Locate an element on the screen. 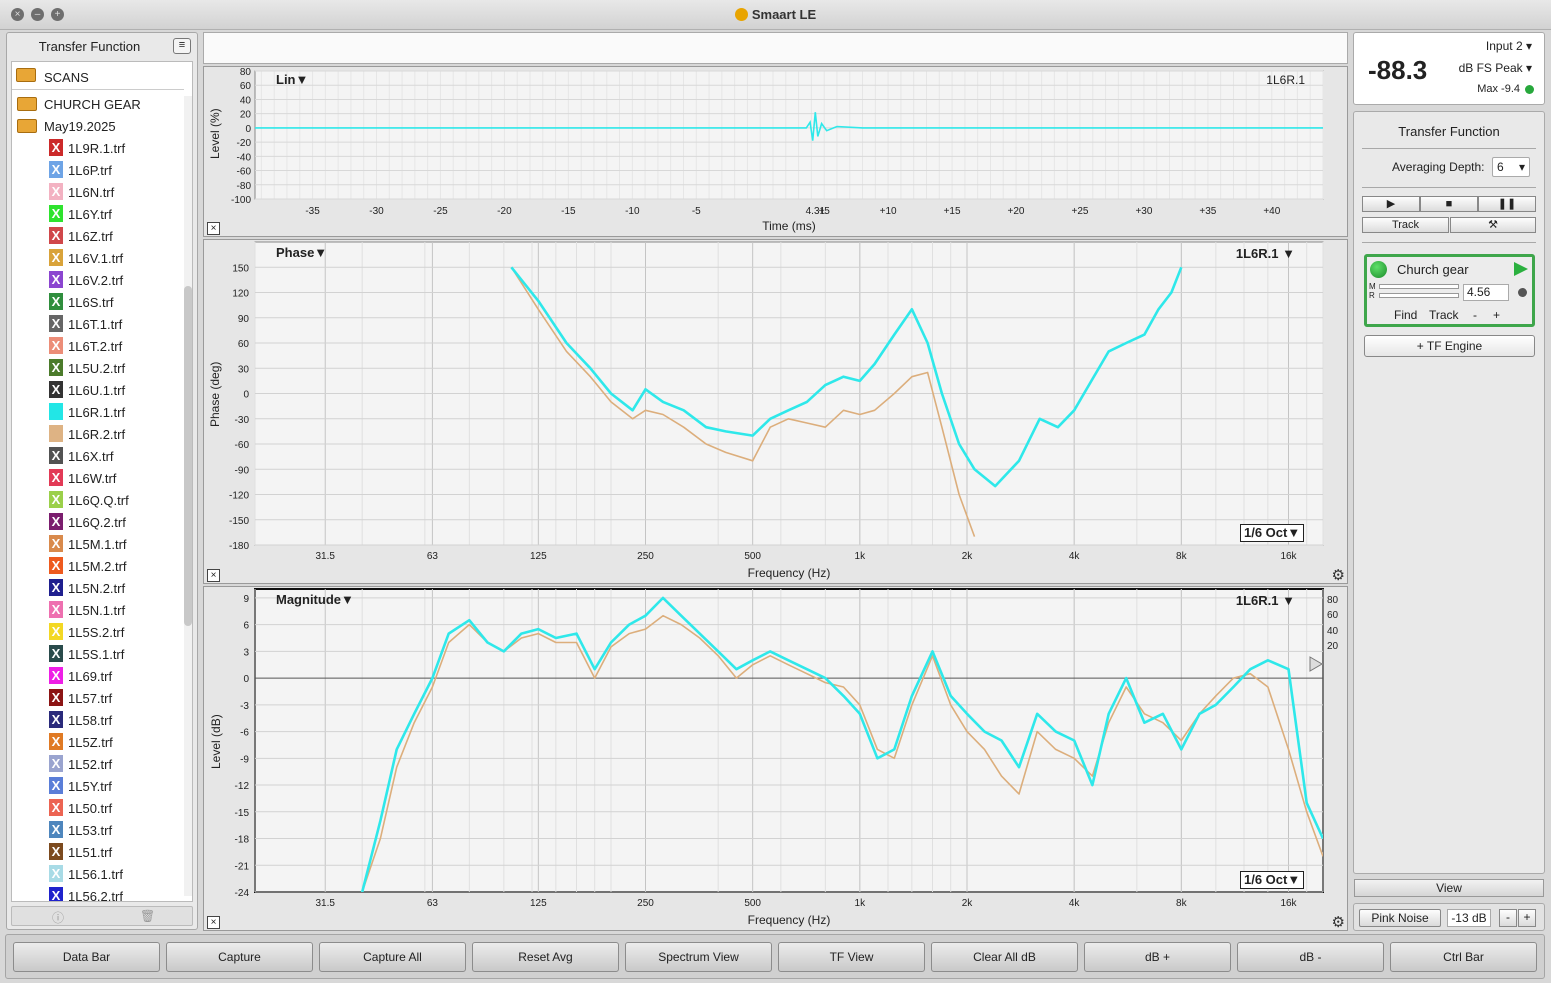 This screenshot has width=1551, height=983. file-item: 1L6R.1.trf is located at coordinates (97, 412).